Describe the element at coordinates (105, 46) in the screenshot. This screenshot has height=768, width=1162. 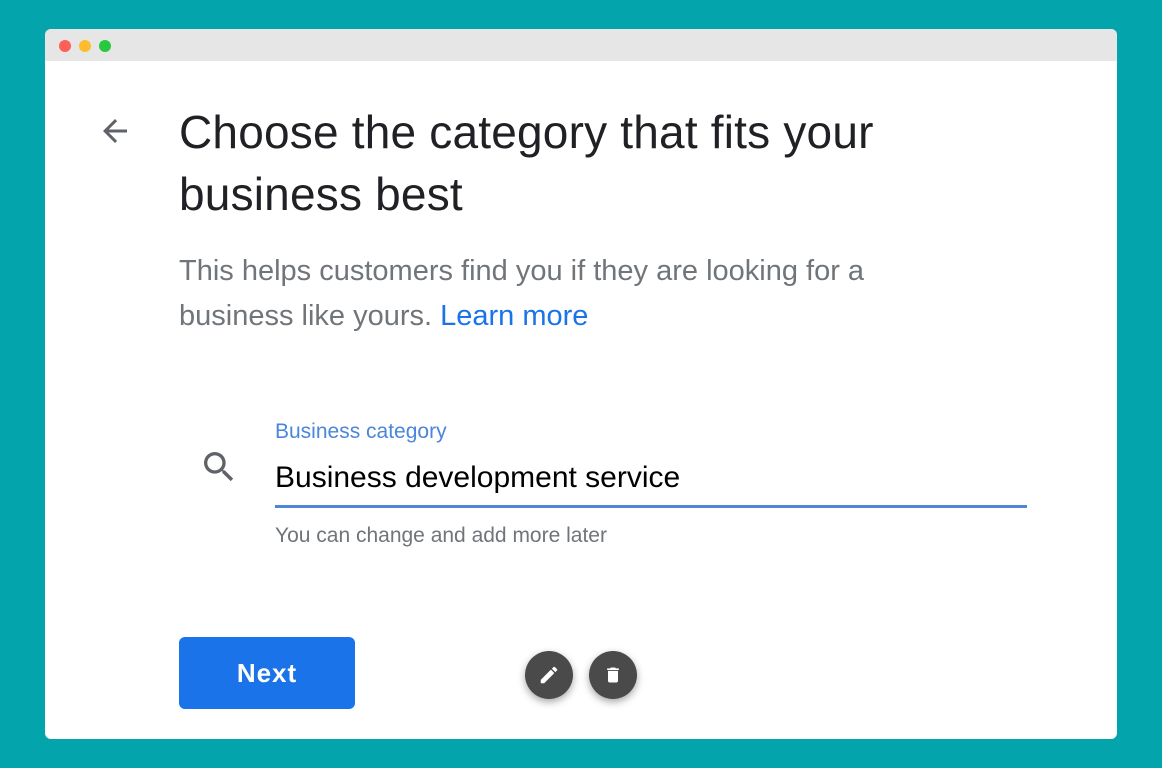
I see `maximize-window-button` at that location.